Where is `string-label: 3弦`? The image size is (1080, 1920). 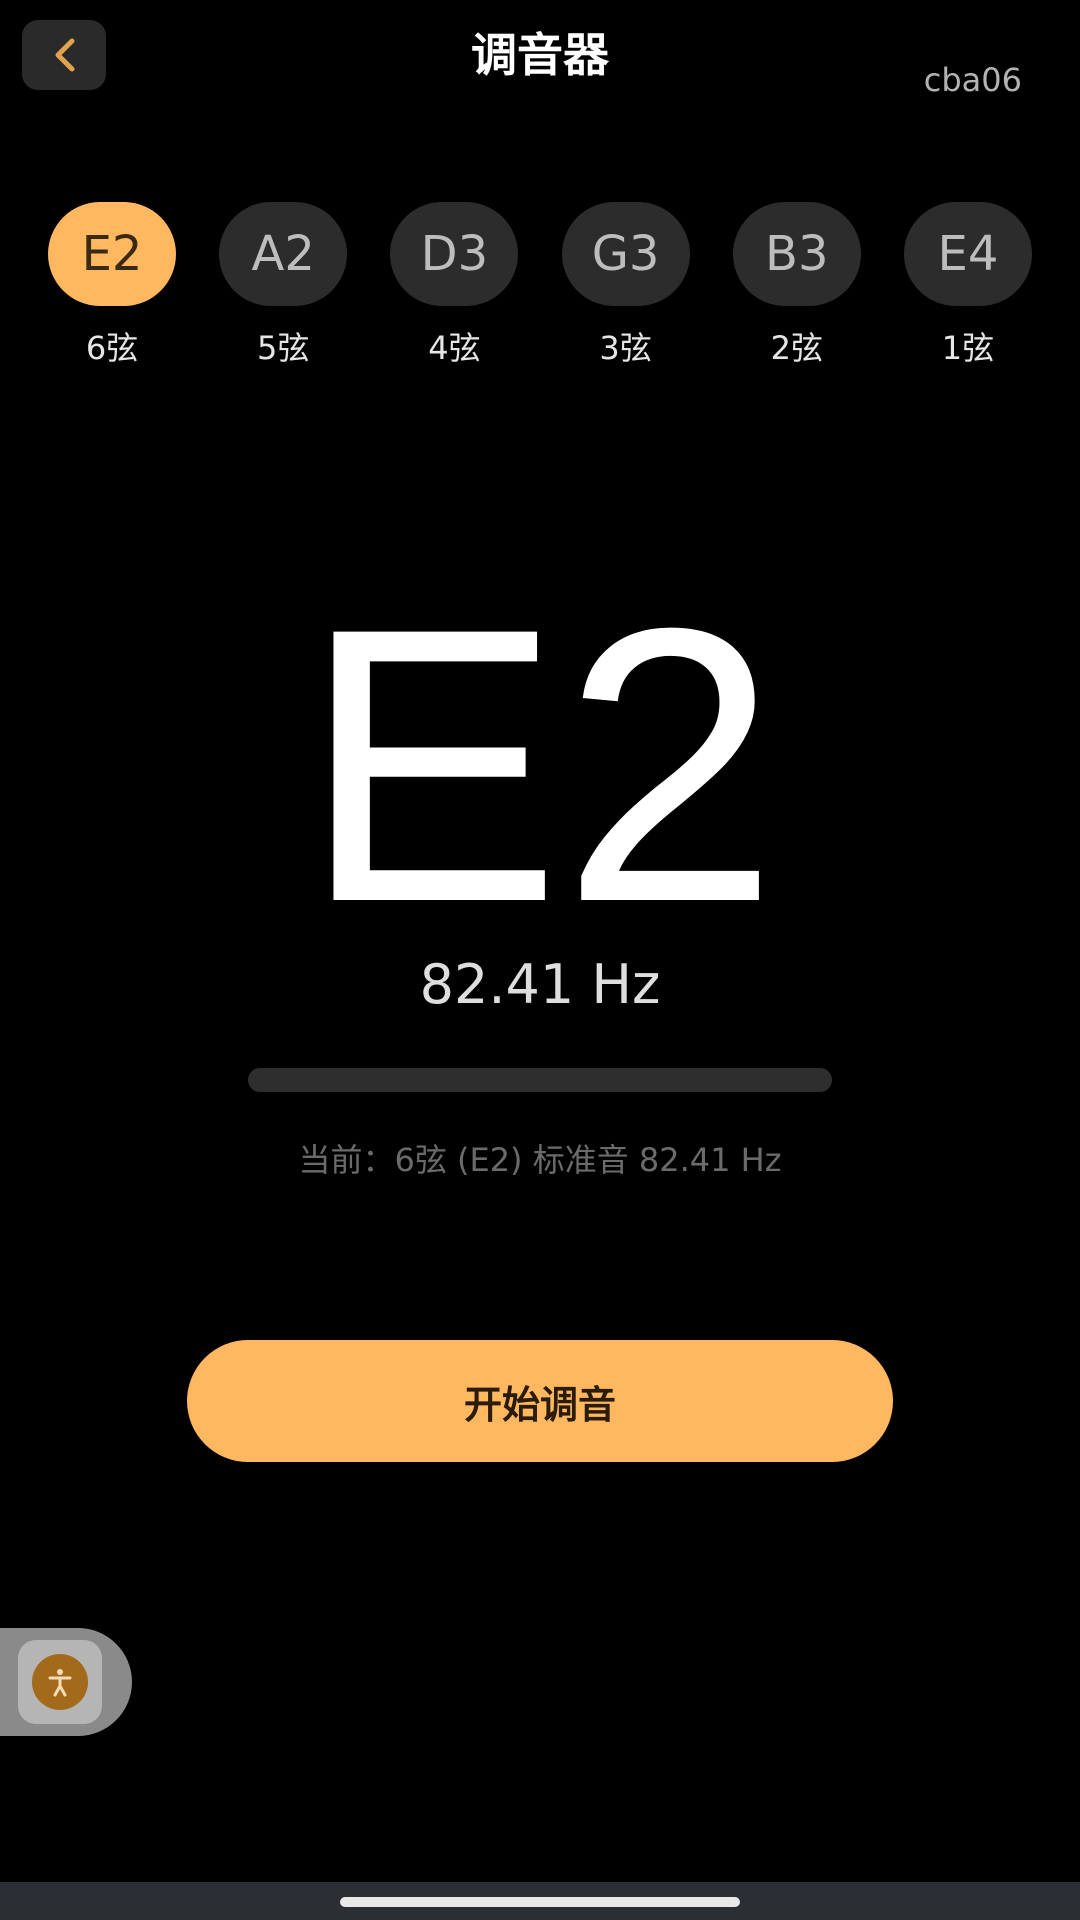
string-label: 3弦 is located at coordinates (625, 348).